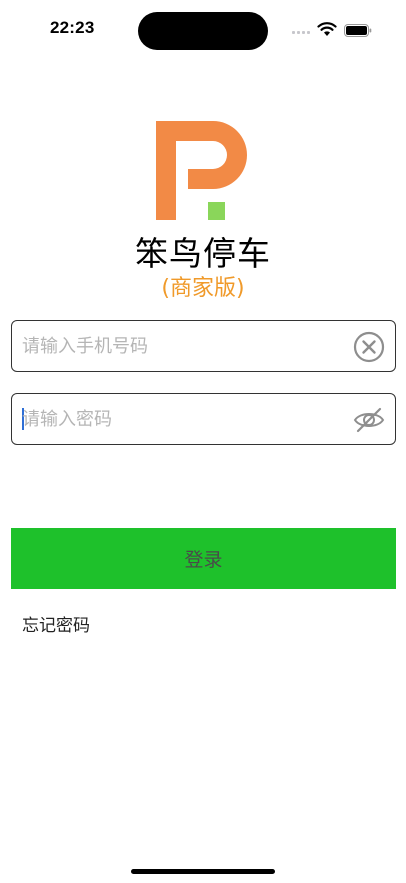 This screenshot has width=406, height=883. I want to click on phone-input, so click(182, 346).